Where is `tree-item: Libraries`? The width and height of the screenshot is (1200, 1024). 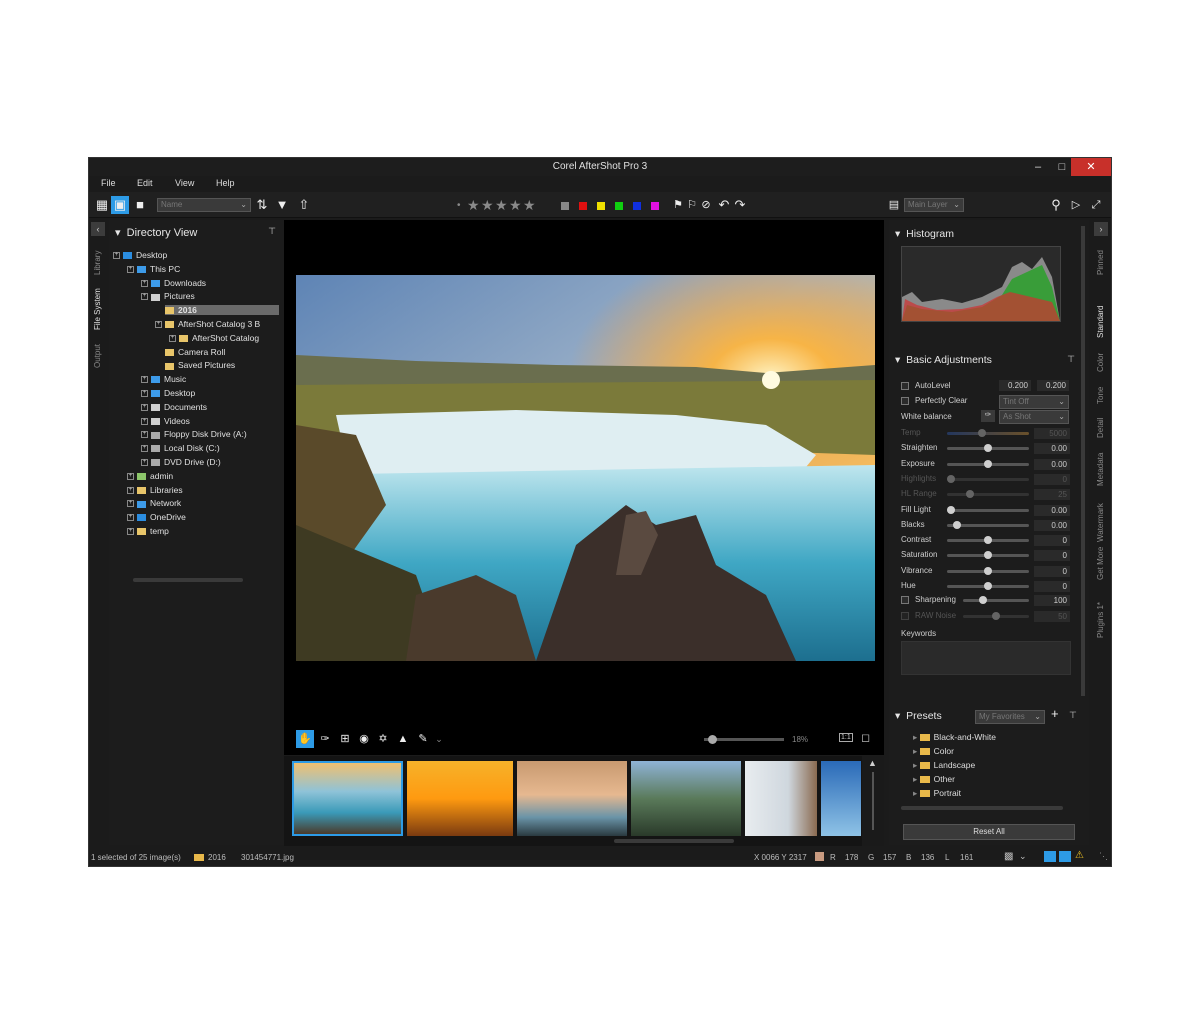
tree-item: Libraries is located at coordinates (160, 490).